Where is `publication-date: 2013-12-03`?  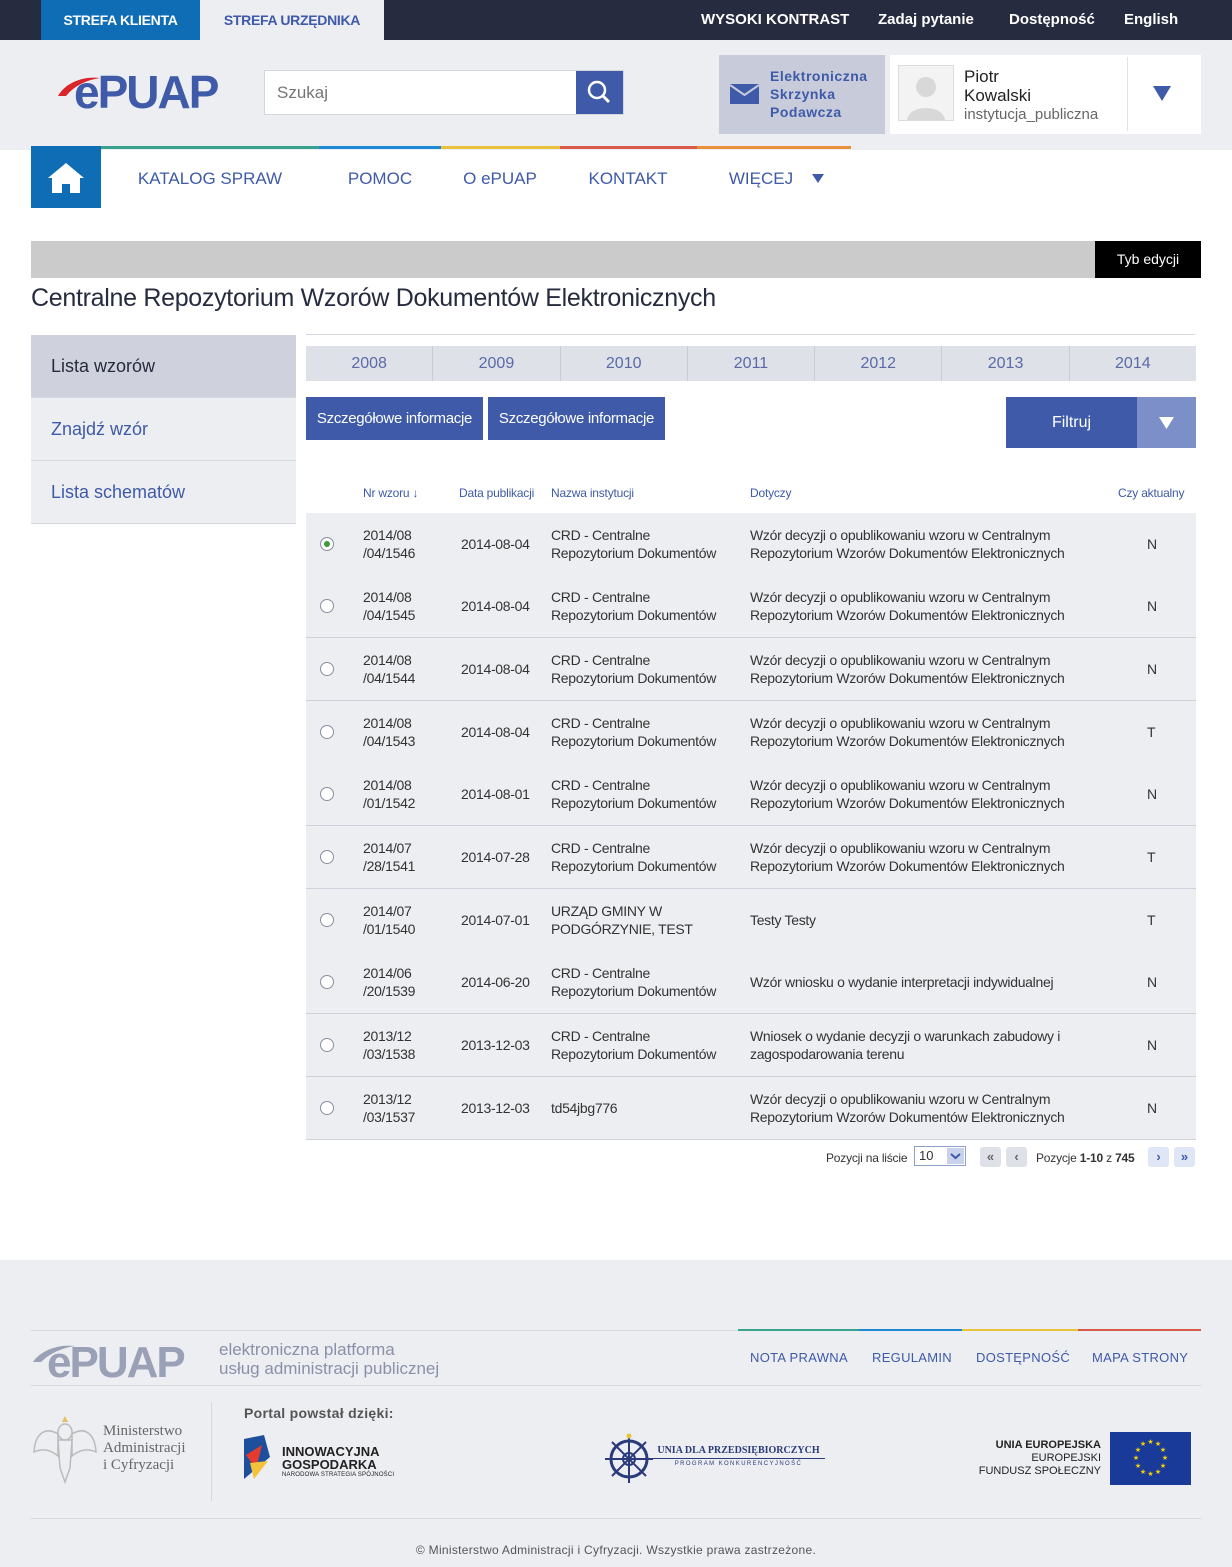 publication-date: 2013-12-03 is located at coordinates (495, 1108).